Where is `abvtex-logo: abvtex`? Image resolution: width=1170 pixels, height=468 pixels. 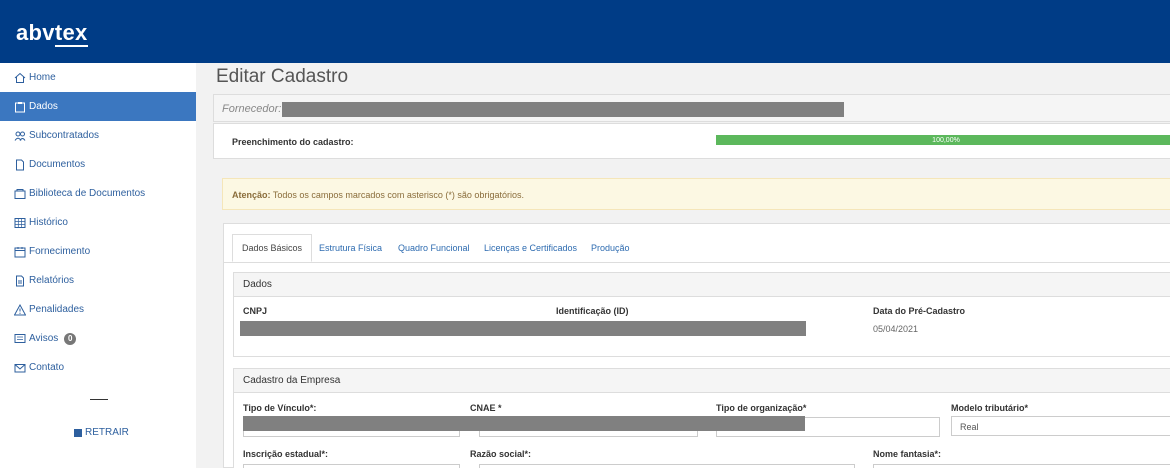
abvtex-logo: abvtex is located at coordinates (52, 33).